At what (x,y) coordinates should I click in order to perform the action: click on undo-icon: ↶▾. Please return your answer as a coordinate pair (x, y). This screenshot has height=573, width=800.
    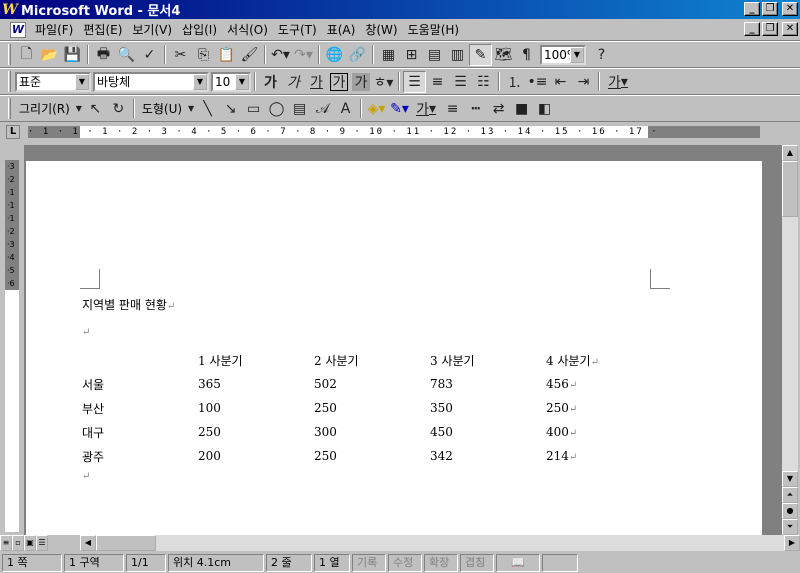
    Looking at the image, I should click on (280, 55).